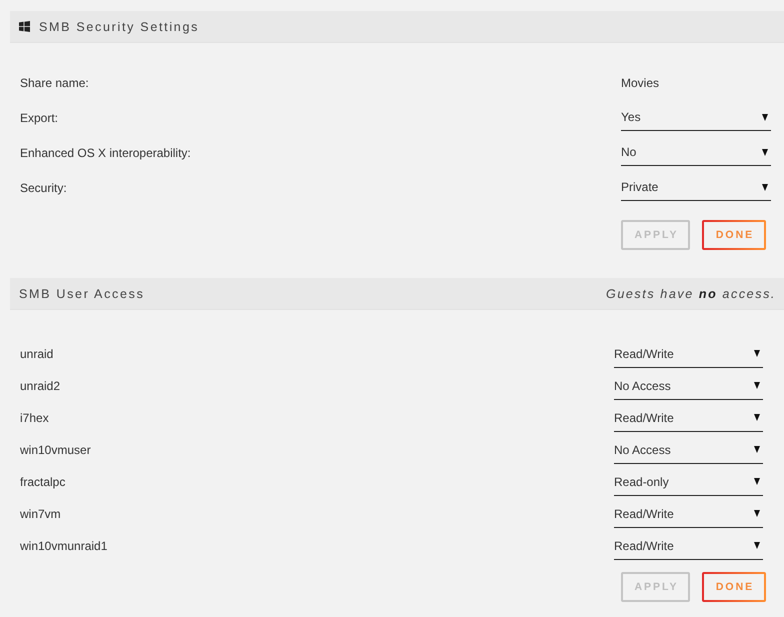 This screenshot has width=784, height=617. Describe the element at coordinates (105, 153) in the screenshot. I see `field-label: Enhanced OS X interoperability:` at that location.